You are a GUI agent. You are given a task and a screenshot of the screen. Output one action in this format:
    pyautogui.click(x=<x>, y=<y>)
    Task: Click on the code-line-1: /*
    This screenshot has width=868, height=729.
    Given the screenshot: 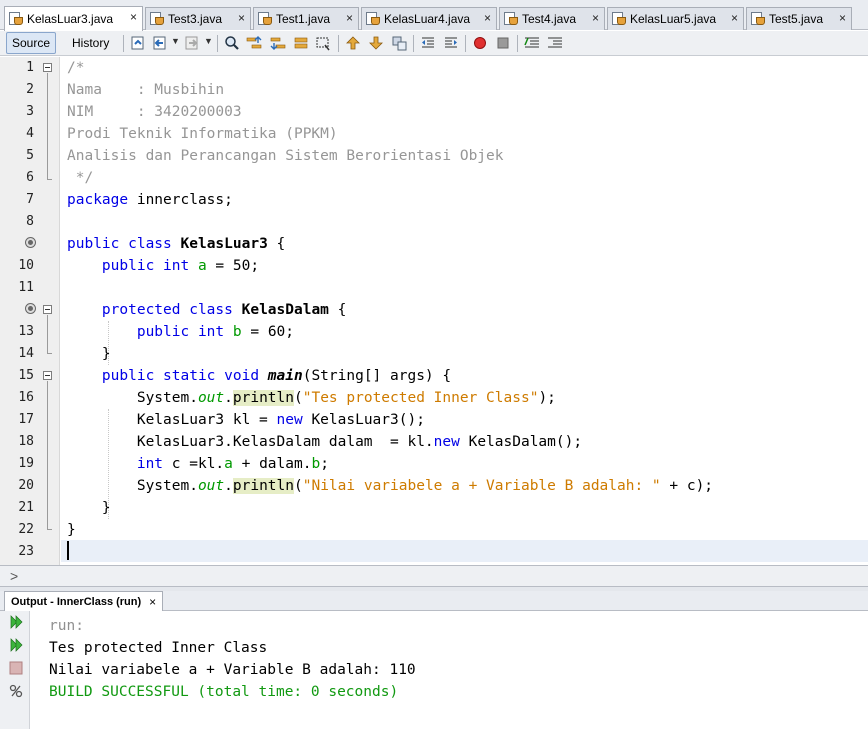 What is the action you would take?
    pyautogui.click(x=75, y=68)
    